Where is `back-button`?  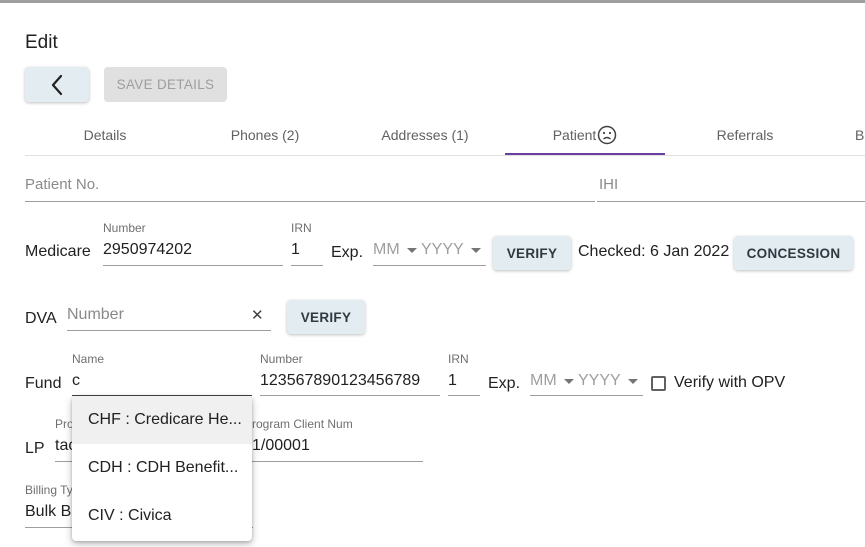 back-button is located at coordinates (57, 84).